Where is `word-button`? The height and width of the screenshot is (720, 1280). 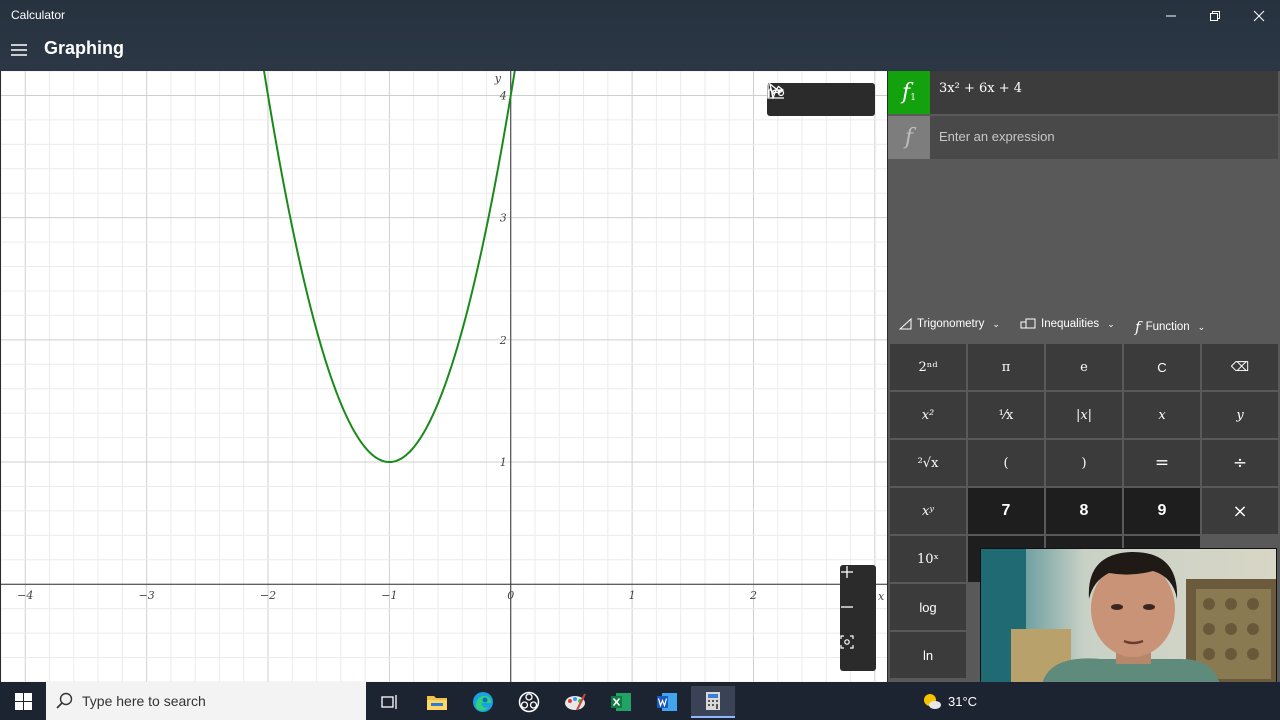 word-button is located at coordinates (667, 702).